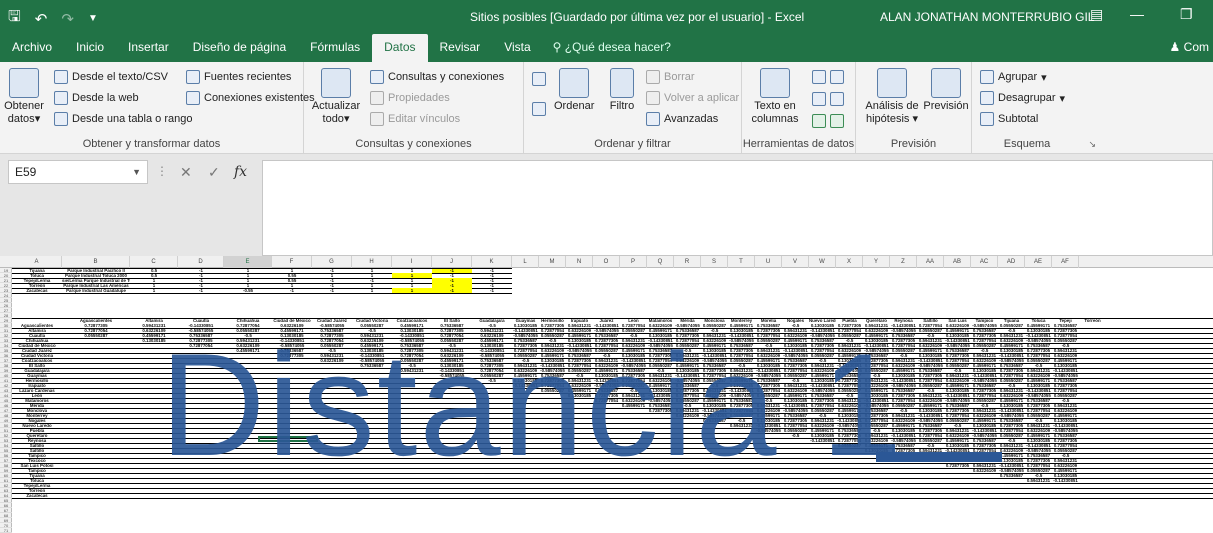 The height and width of the screenshot is (533, 1213). Describe the element at coordinates (78, 172) in the screenshot. I see `name-box: E59 ▼` at that location.